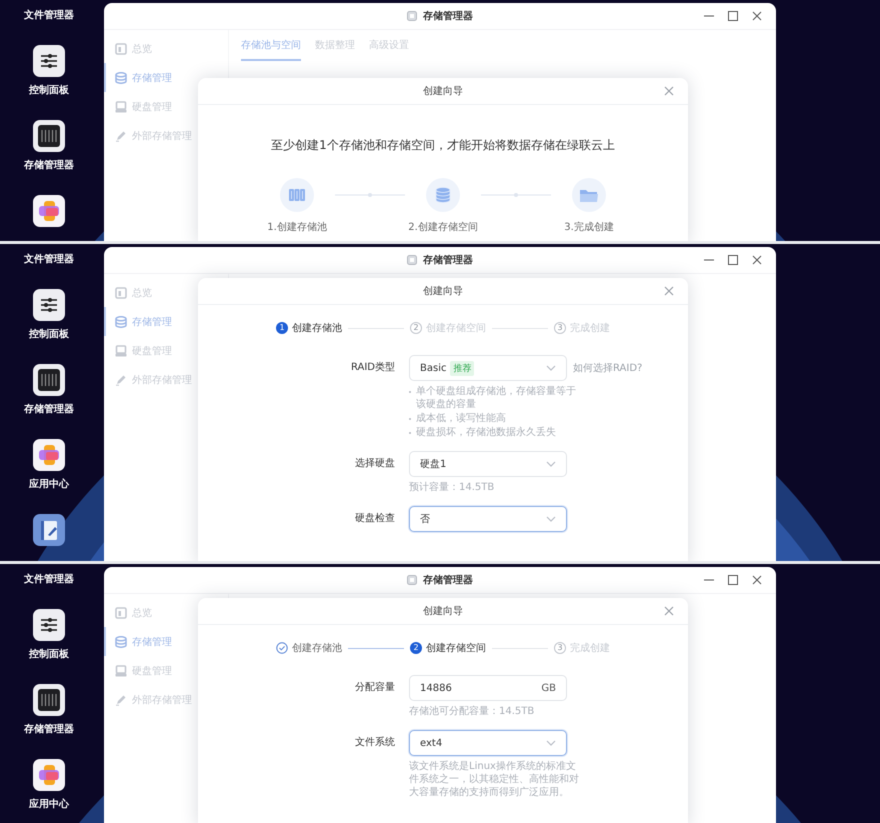  I want to click on field-label: 选择硬盘, so click(374, 463).